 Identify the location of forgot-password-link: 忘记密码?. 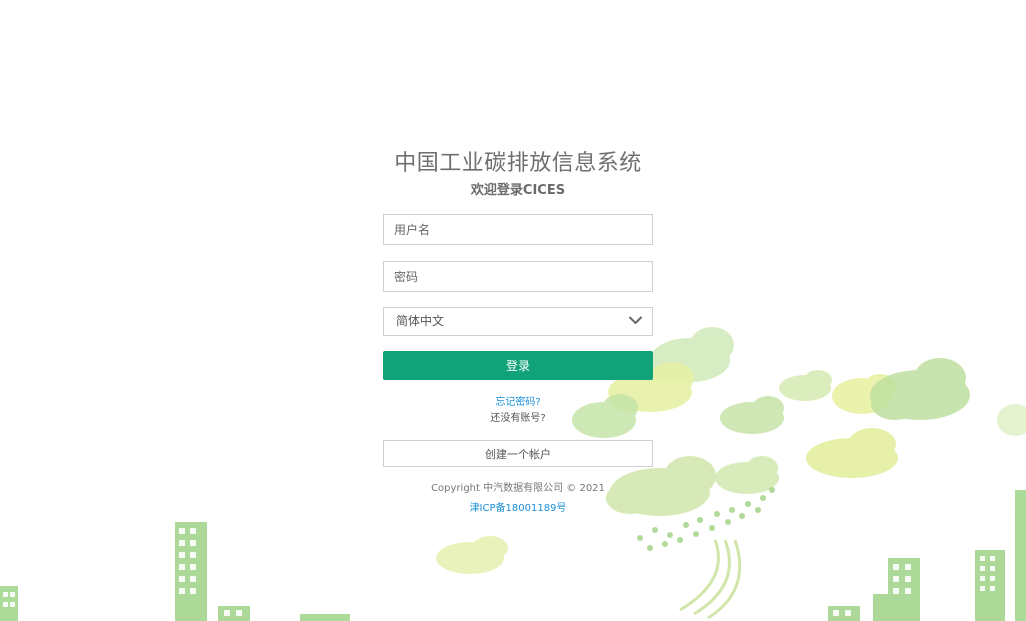
(517, 403).